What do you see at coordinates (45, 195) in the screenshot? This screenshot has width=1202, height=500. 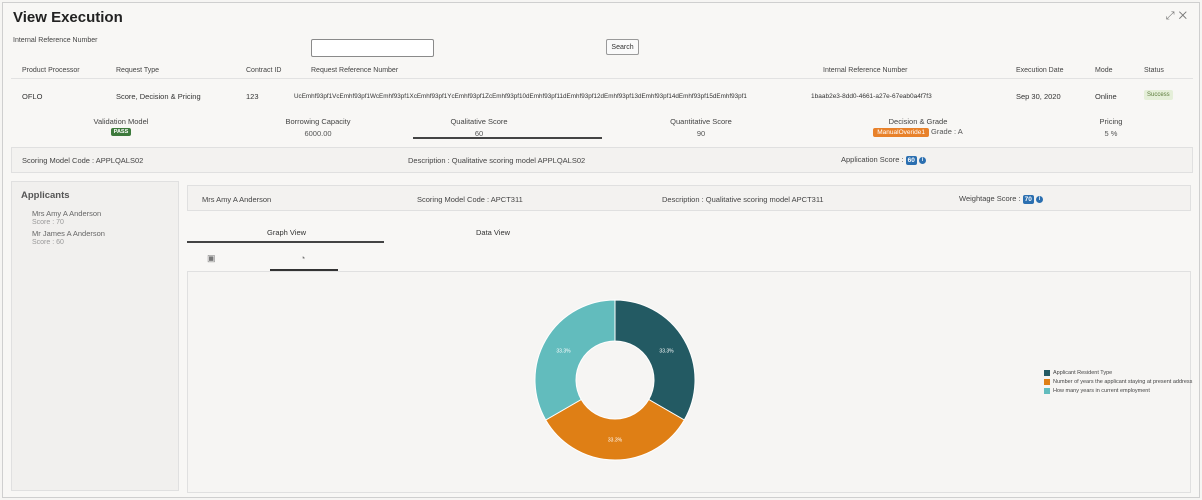 I see `applicants-title: Applicants` at bounding box center [45, 195].